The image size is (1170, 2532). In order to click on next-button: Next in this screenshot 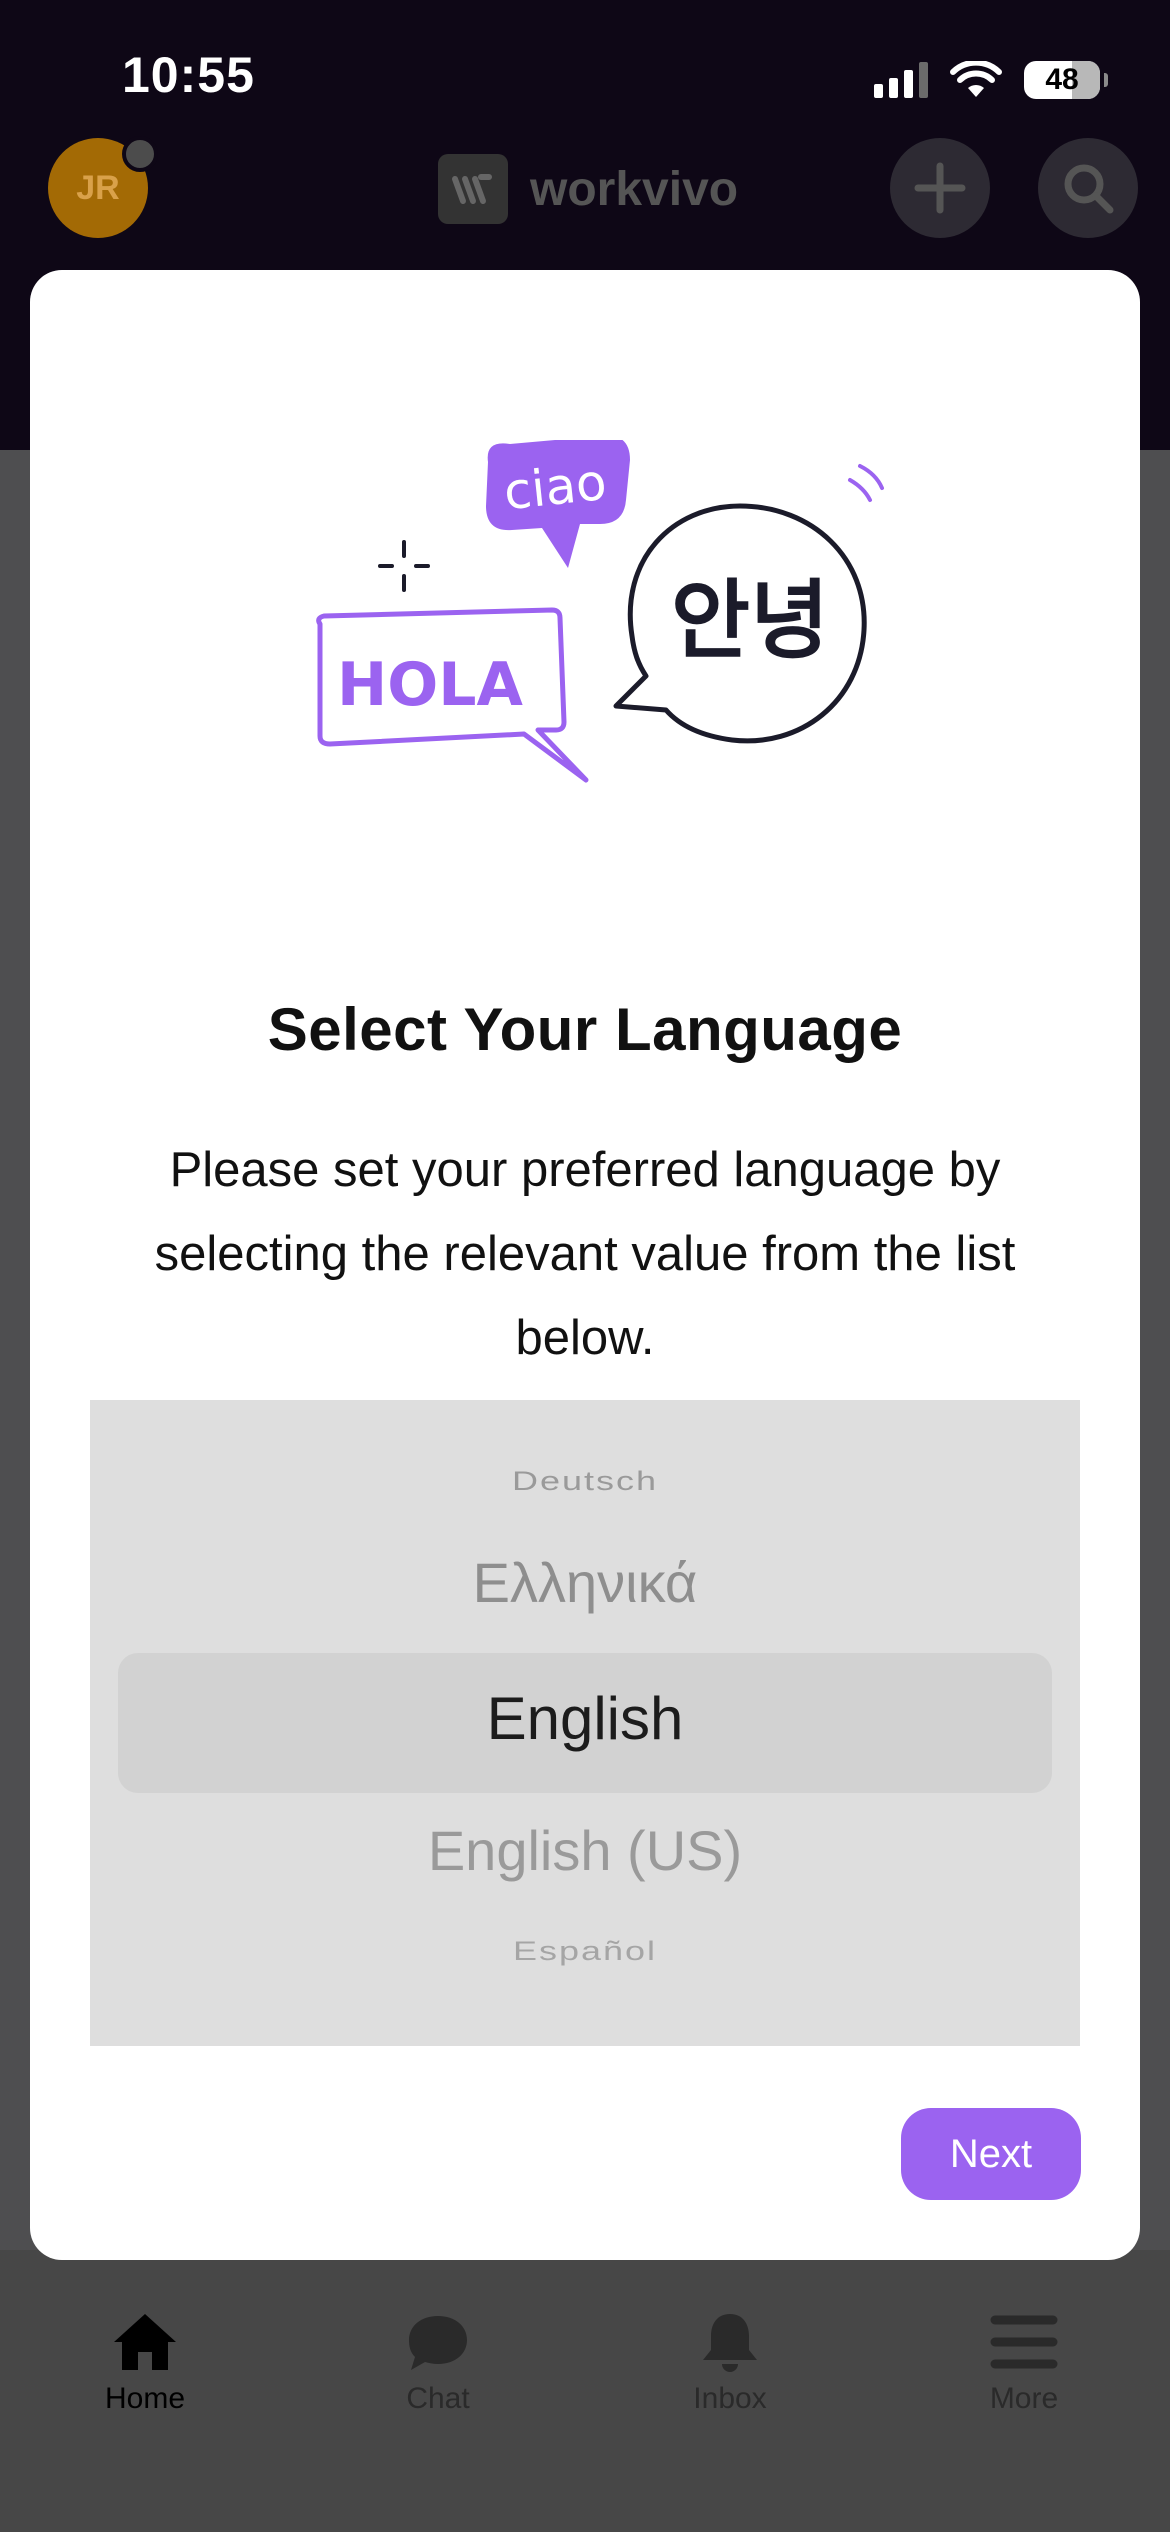, I will do `click(991, 2154)`.